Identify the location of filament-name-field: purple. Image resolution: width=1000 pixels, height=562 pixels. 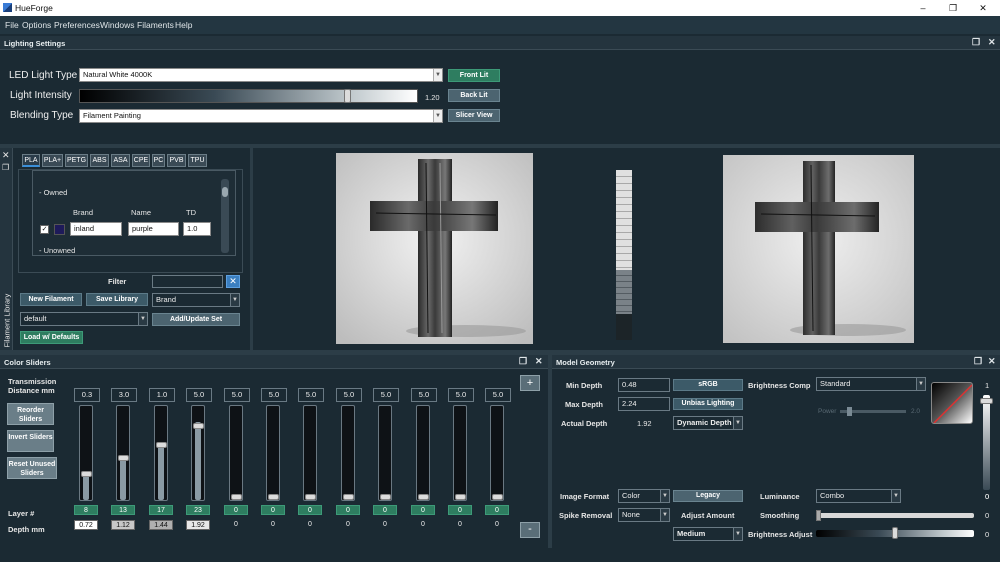
(153, 229).